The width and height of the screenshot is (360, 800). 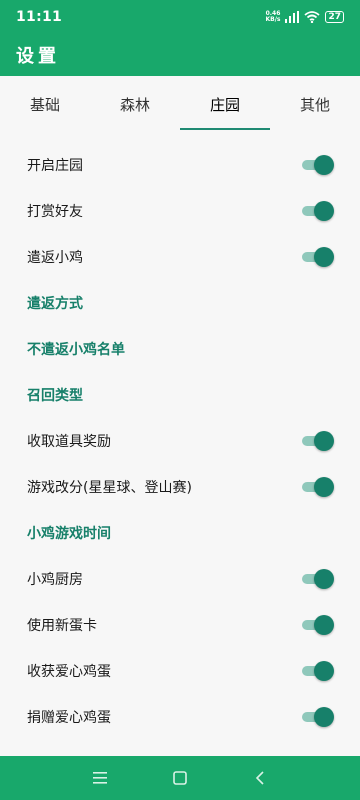 What do you see at coordinates (69, 442) in the screenshot?
I see `setting-label: 收取道具奖励` at bounding box center [69, 442].